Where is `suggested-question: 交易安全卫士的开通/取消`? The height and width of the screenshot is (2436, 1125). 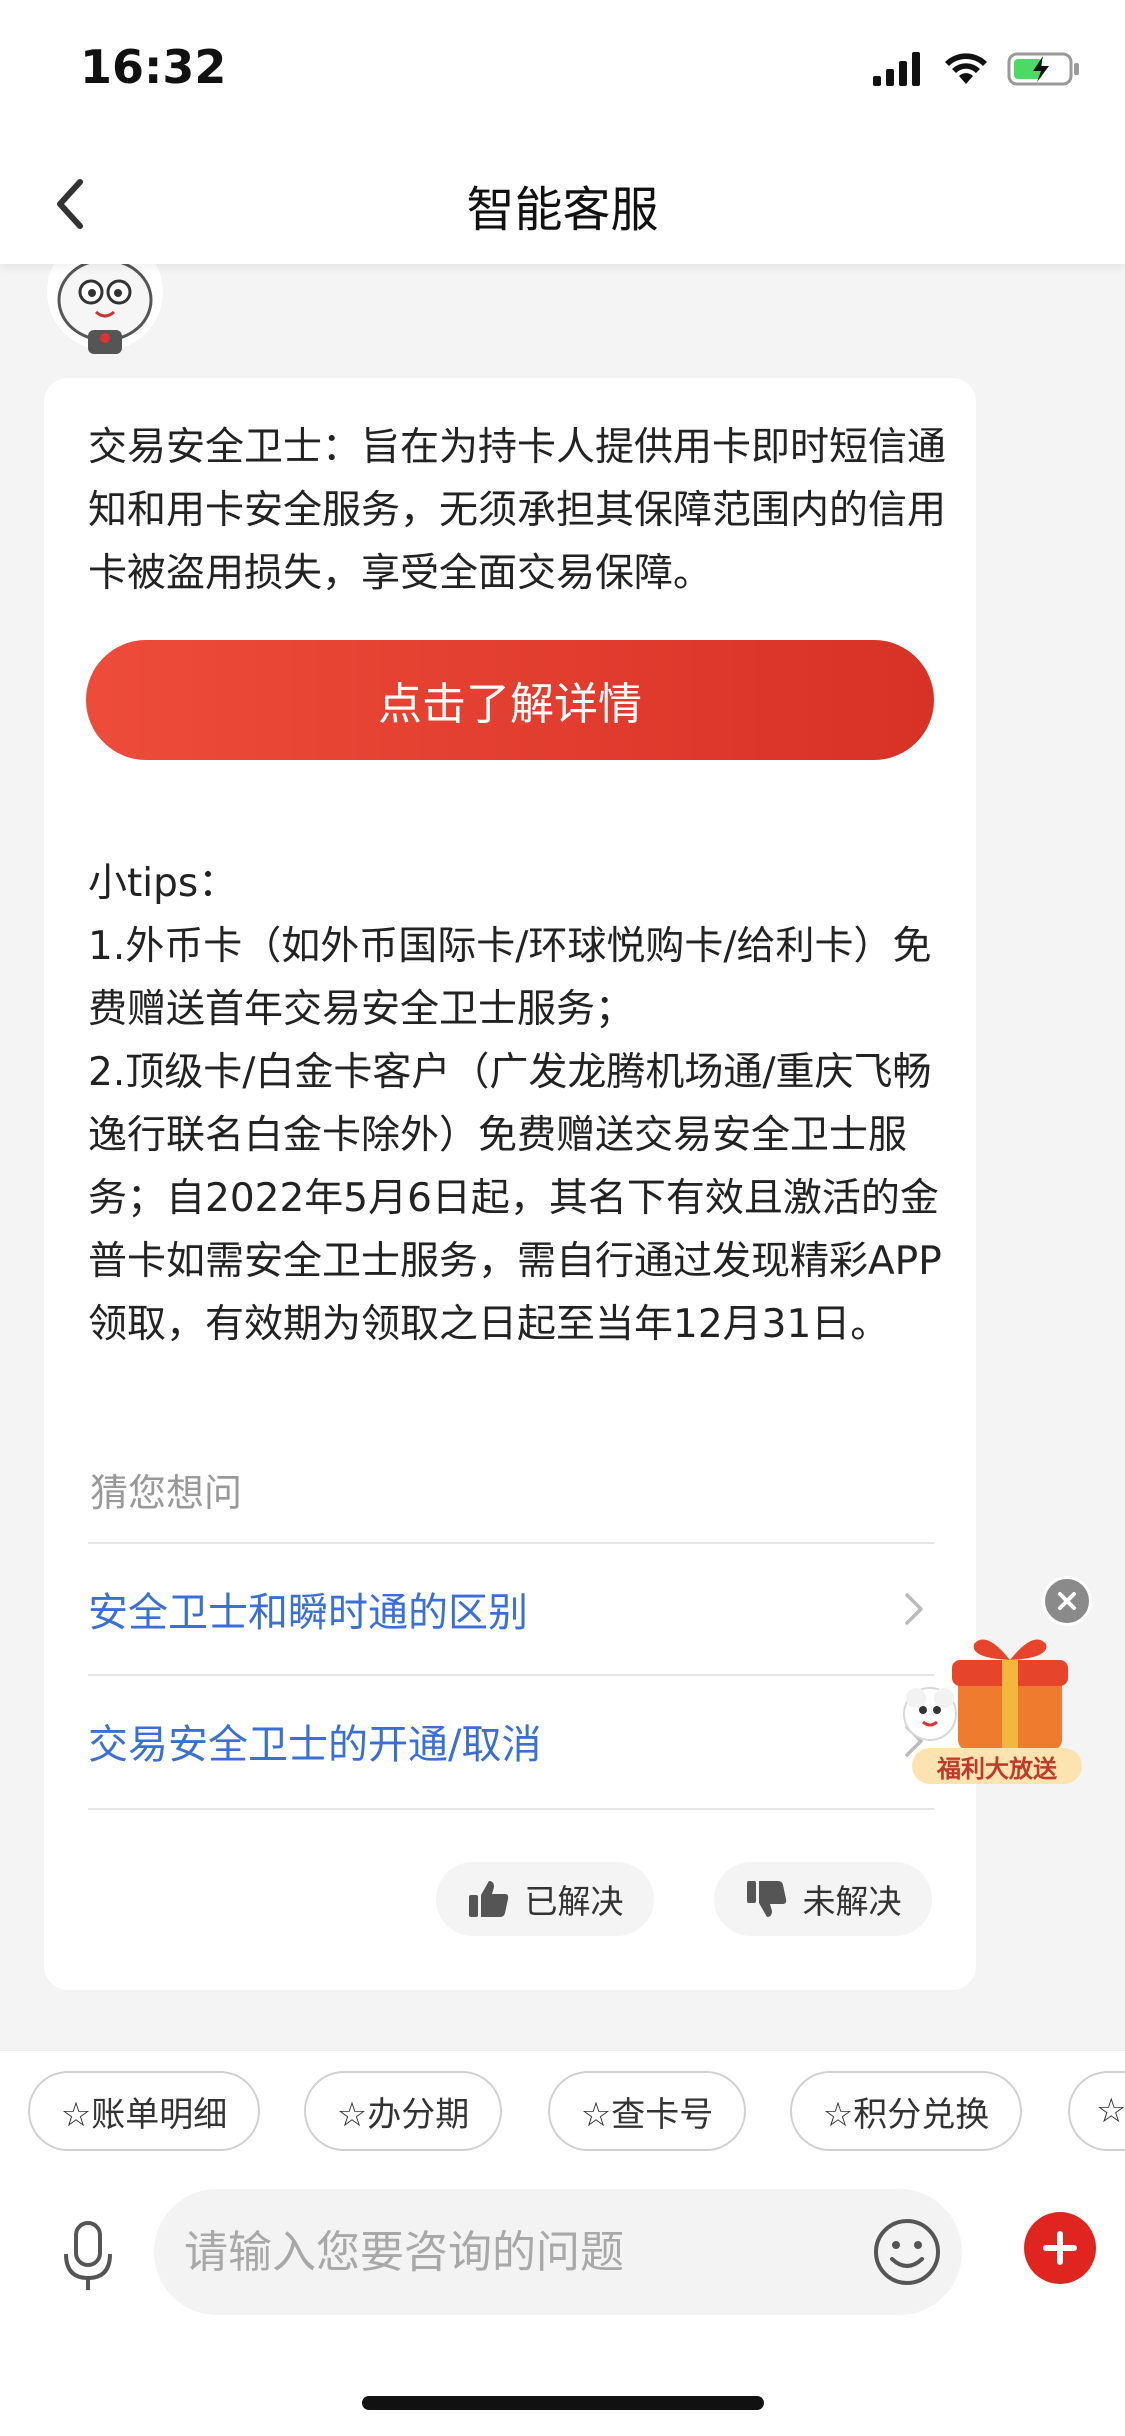 suggested-question: 交易安全卫士的开通/取消 is located at coordinates (511, 1741).